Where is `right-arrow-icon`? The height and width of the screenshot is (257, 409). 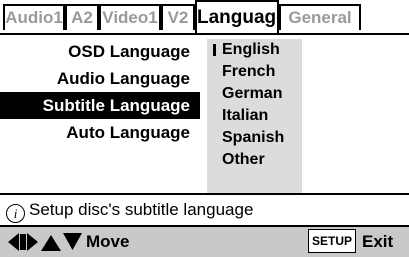 right-arrow-icon is located at coordinates (32, 242).